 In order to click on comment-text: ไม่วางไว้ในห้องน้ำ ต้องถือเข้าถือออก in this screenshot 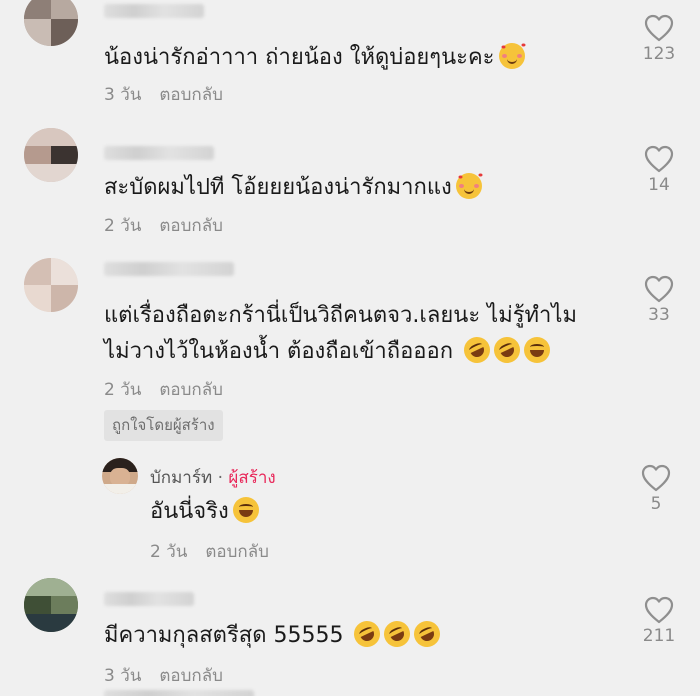, I will do `click(327, 351)`.